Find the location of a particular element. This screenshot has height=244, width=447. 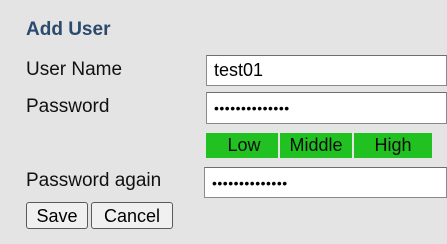

form-title: Add User is located at coordinates (68, 29).